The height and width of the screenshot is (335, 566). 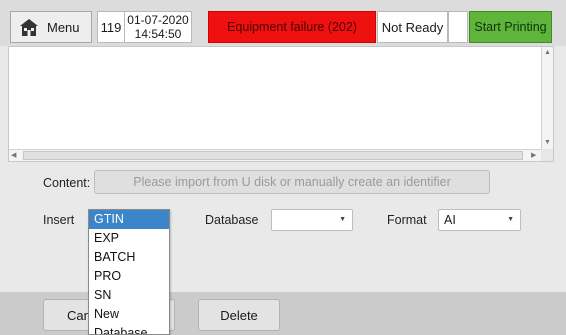 I want to click on scroll-down-icon: ▼, so click(x=547, y=142).